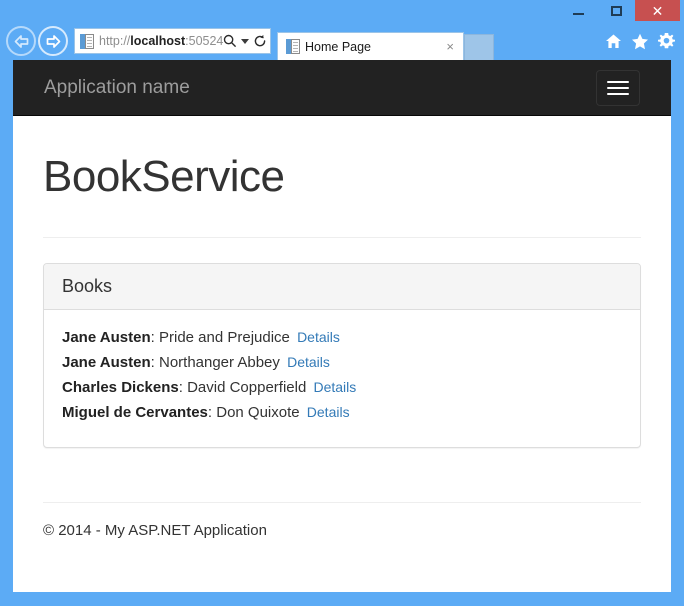  I want to click on settings-gear-icon, so click(666, 41).